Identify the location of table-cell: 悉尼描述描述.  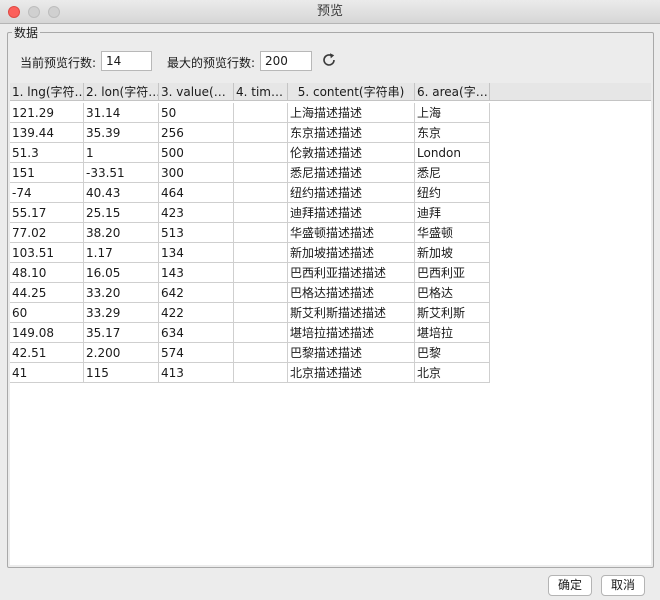
(351, 173).